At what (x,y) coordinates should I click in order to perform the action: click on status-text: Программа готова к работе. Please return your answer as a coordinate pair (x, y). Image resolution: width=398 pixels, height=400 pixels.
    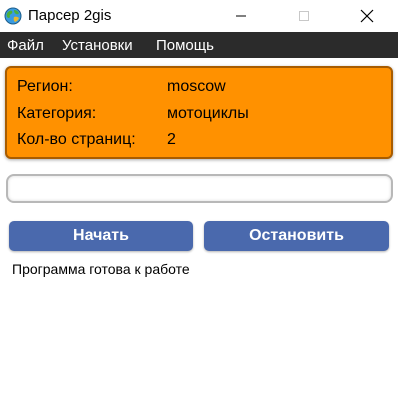
    Looking at the image, I should click on (101, 269).